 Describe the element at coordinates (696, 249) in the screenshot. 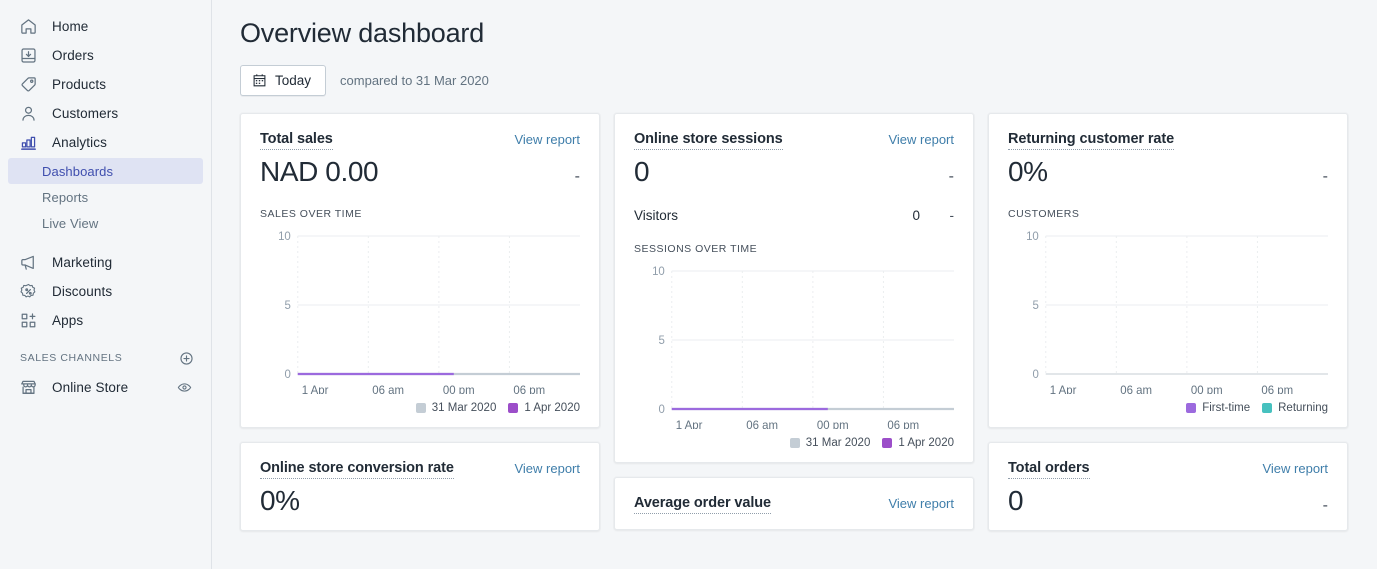

I see `chart-label: SESSIONS OVER TIME` at that location.